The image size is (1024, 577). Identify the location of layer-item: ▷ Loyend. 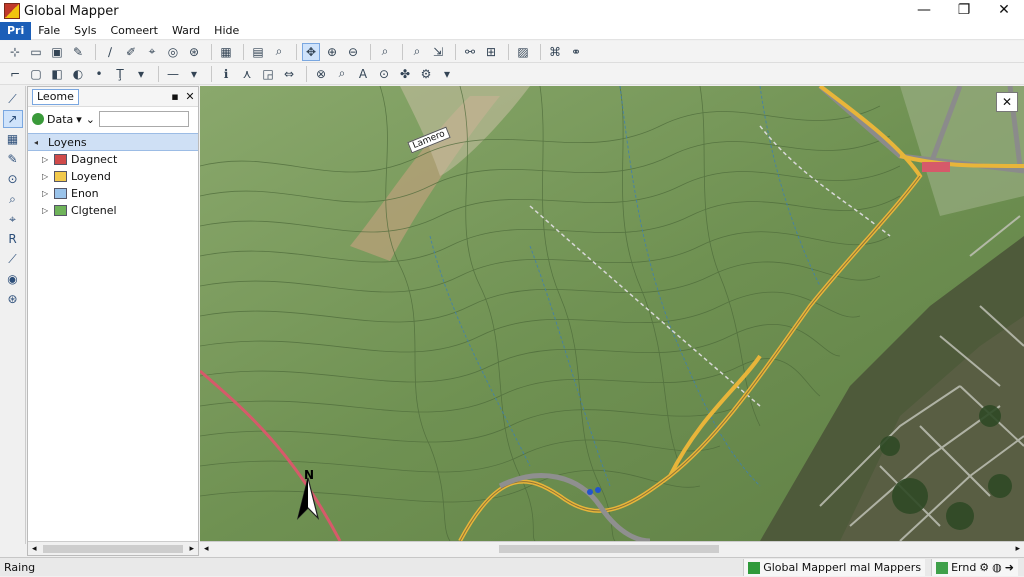
(113, 176).